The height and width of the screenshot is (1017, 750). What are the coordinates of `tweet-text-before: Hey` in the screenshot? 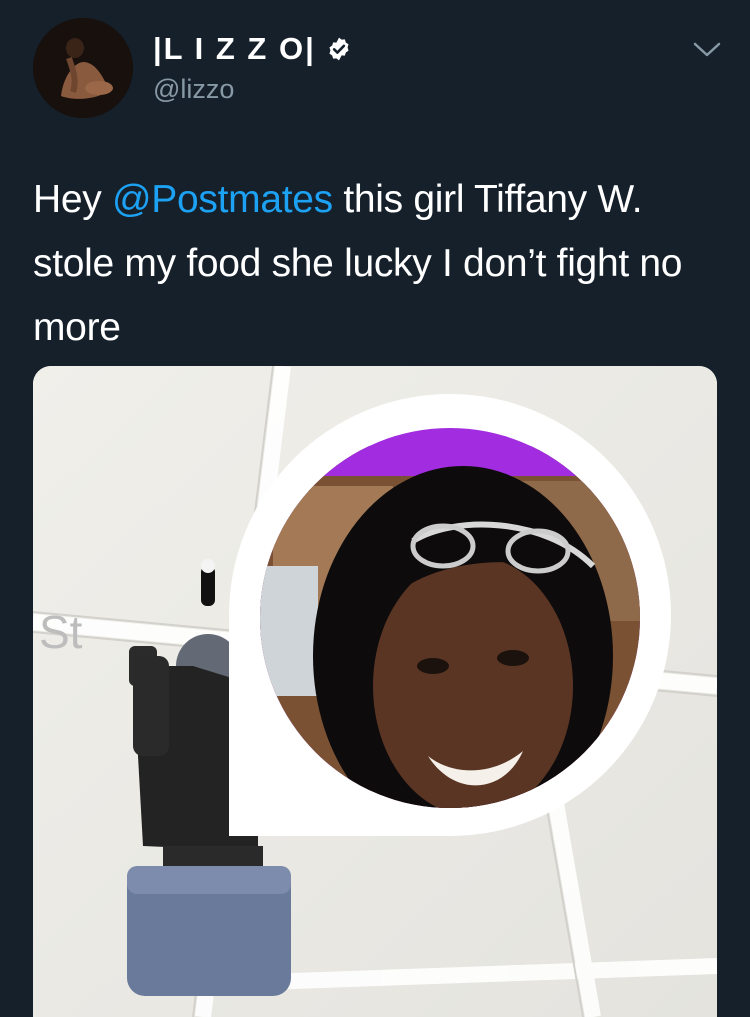 It's located at (72, 199).